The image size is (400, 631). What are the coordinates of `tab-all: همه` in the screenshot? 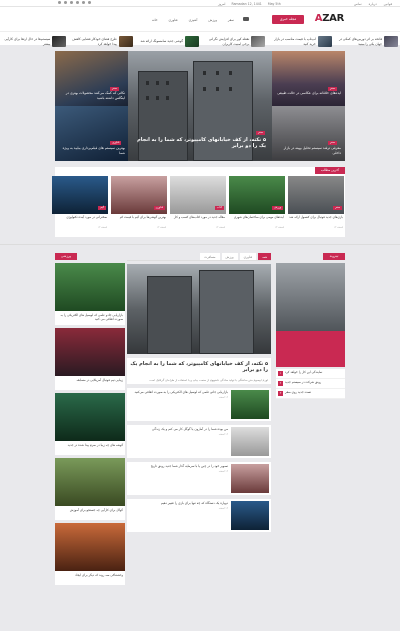 It's located at (264, 256).